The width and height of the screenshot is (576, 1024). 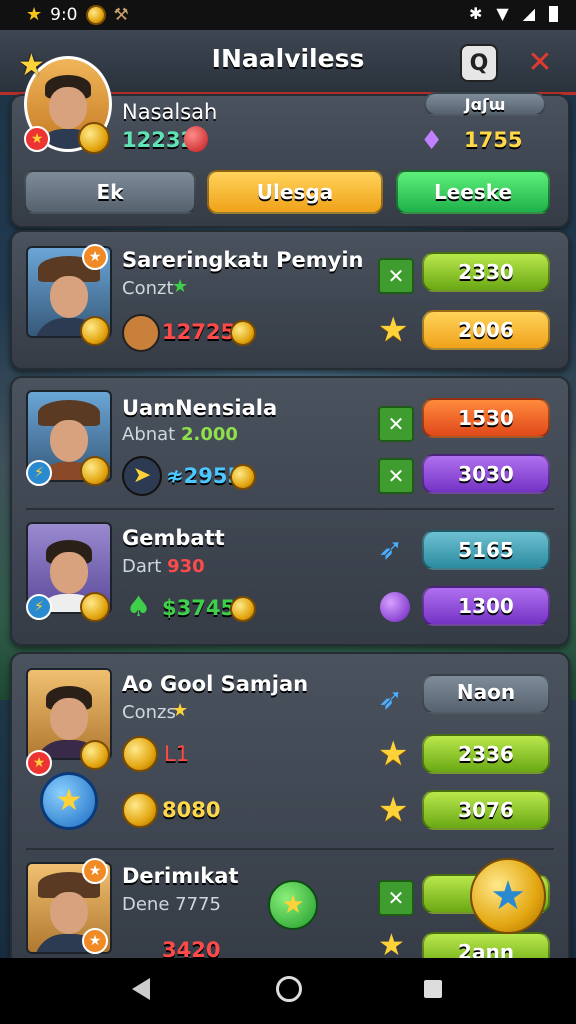 I want to click on player-value-1: L1, so click(x=177, y=754).